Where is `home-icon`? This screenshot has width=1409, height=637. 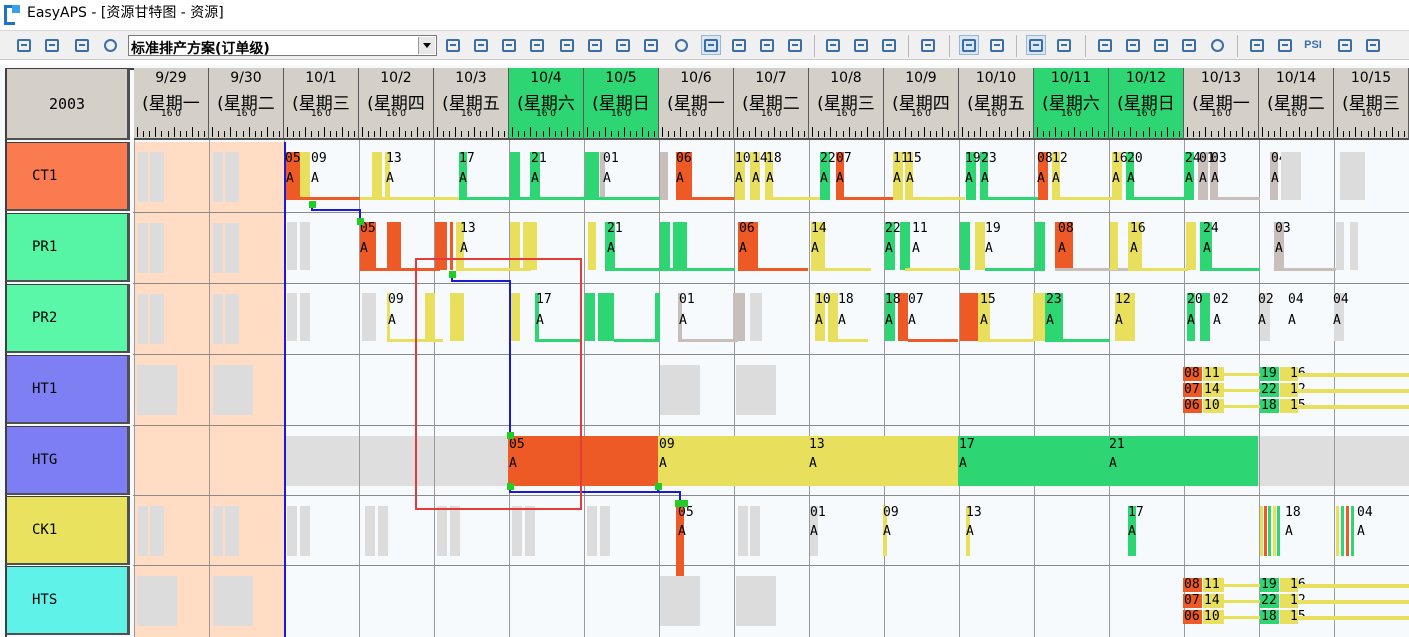 home-icon is located at coordinates (1189, 45).